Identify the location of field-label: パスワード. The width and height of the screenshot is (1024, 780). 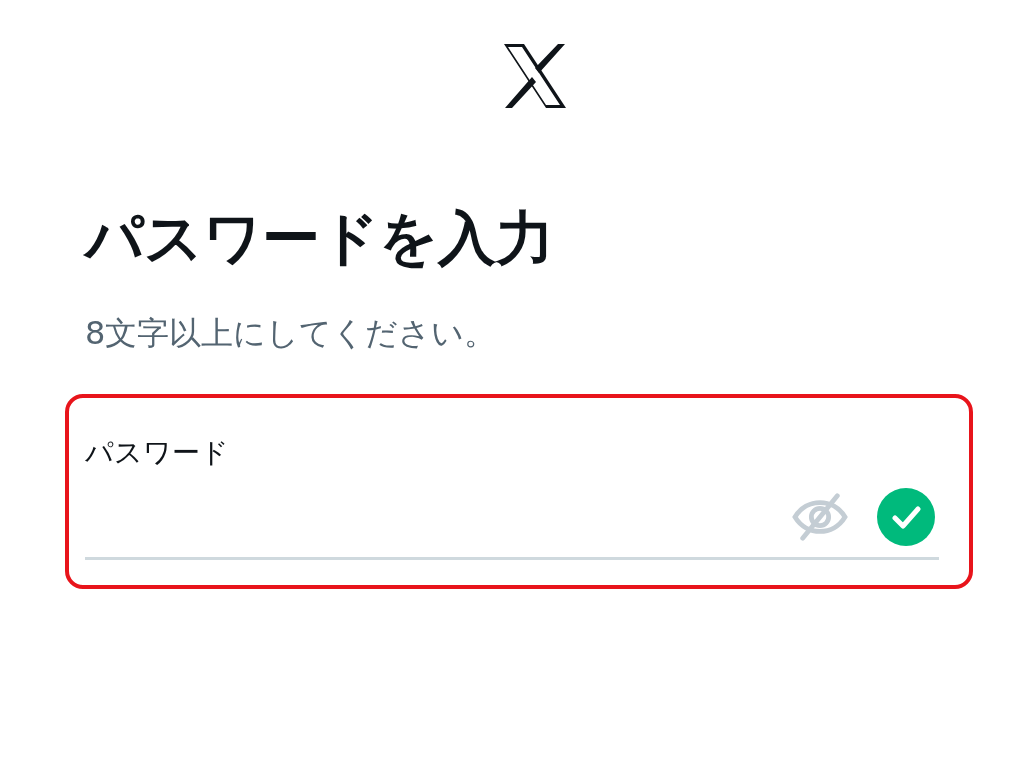
(157, 452).